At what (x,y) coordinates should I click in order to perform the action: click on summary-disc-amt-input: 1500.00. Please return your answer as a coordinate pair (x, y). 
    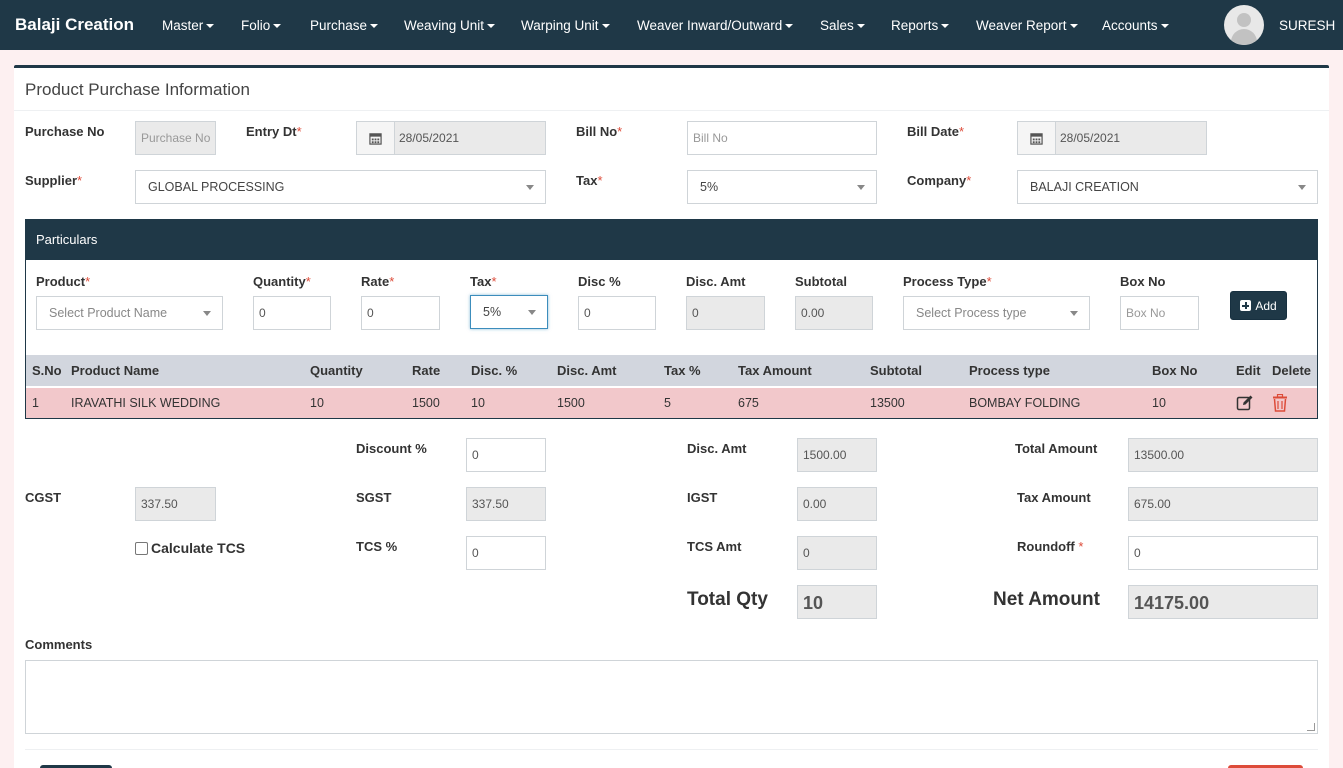
    Looking at the image, I should click on (837, 455).